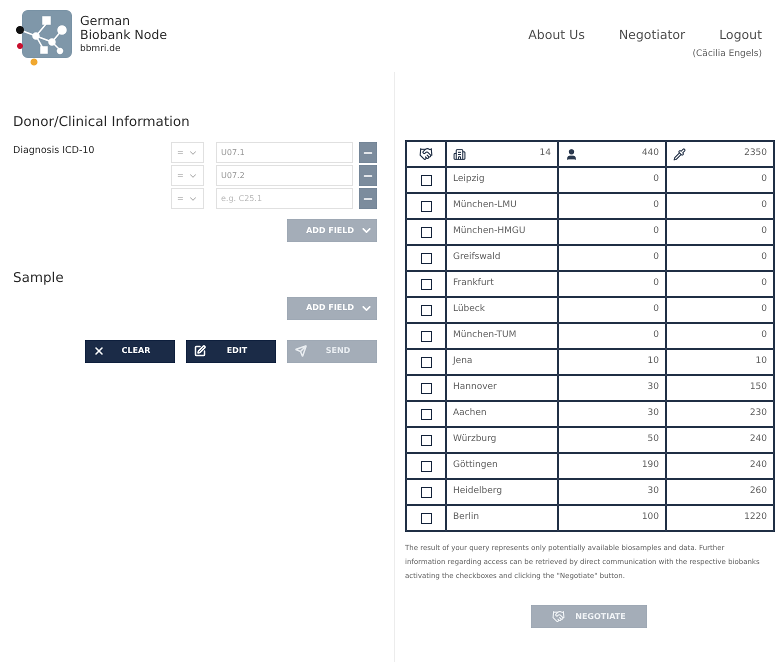  I want to click on person-icon, so click(571, 154).